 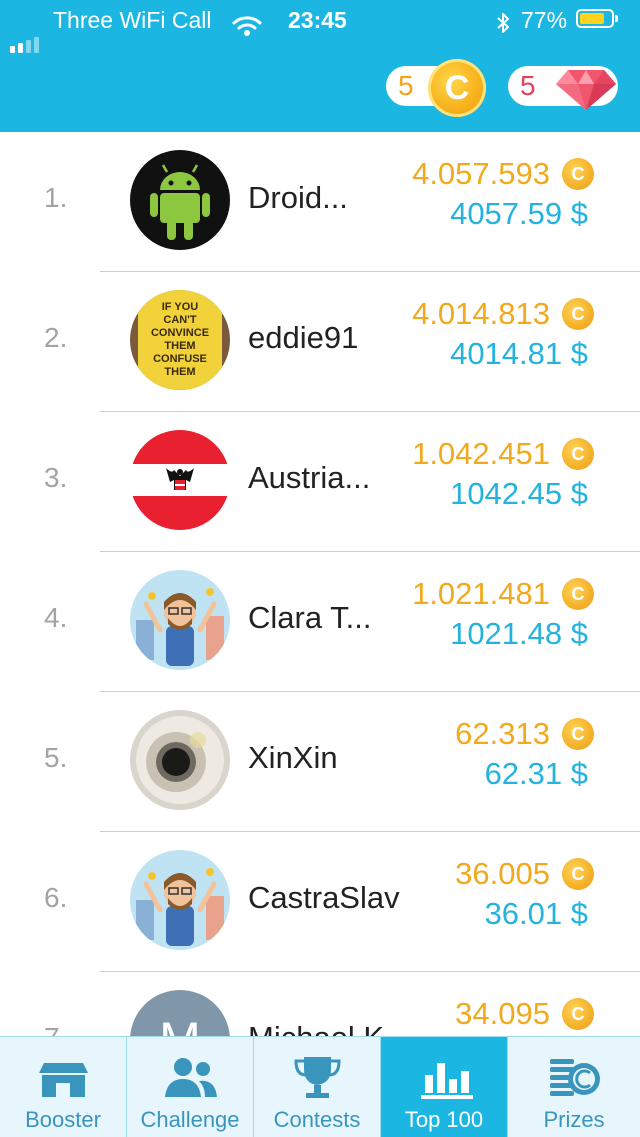 What do you see at coordinates (519, 353) in the screenshot?
I see `usd-value: 4014.81 $` at bounding box center [519, 353].